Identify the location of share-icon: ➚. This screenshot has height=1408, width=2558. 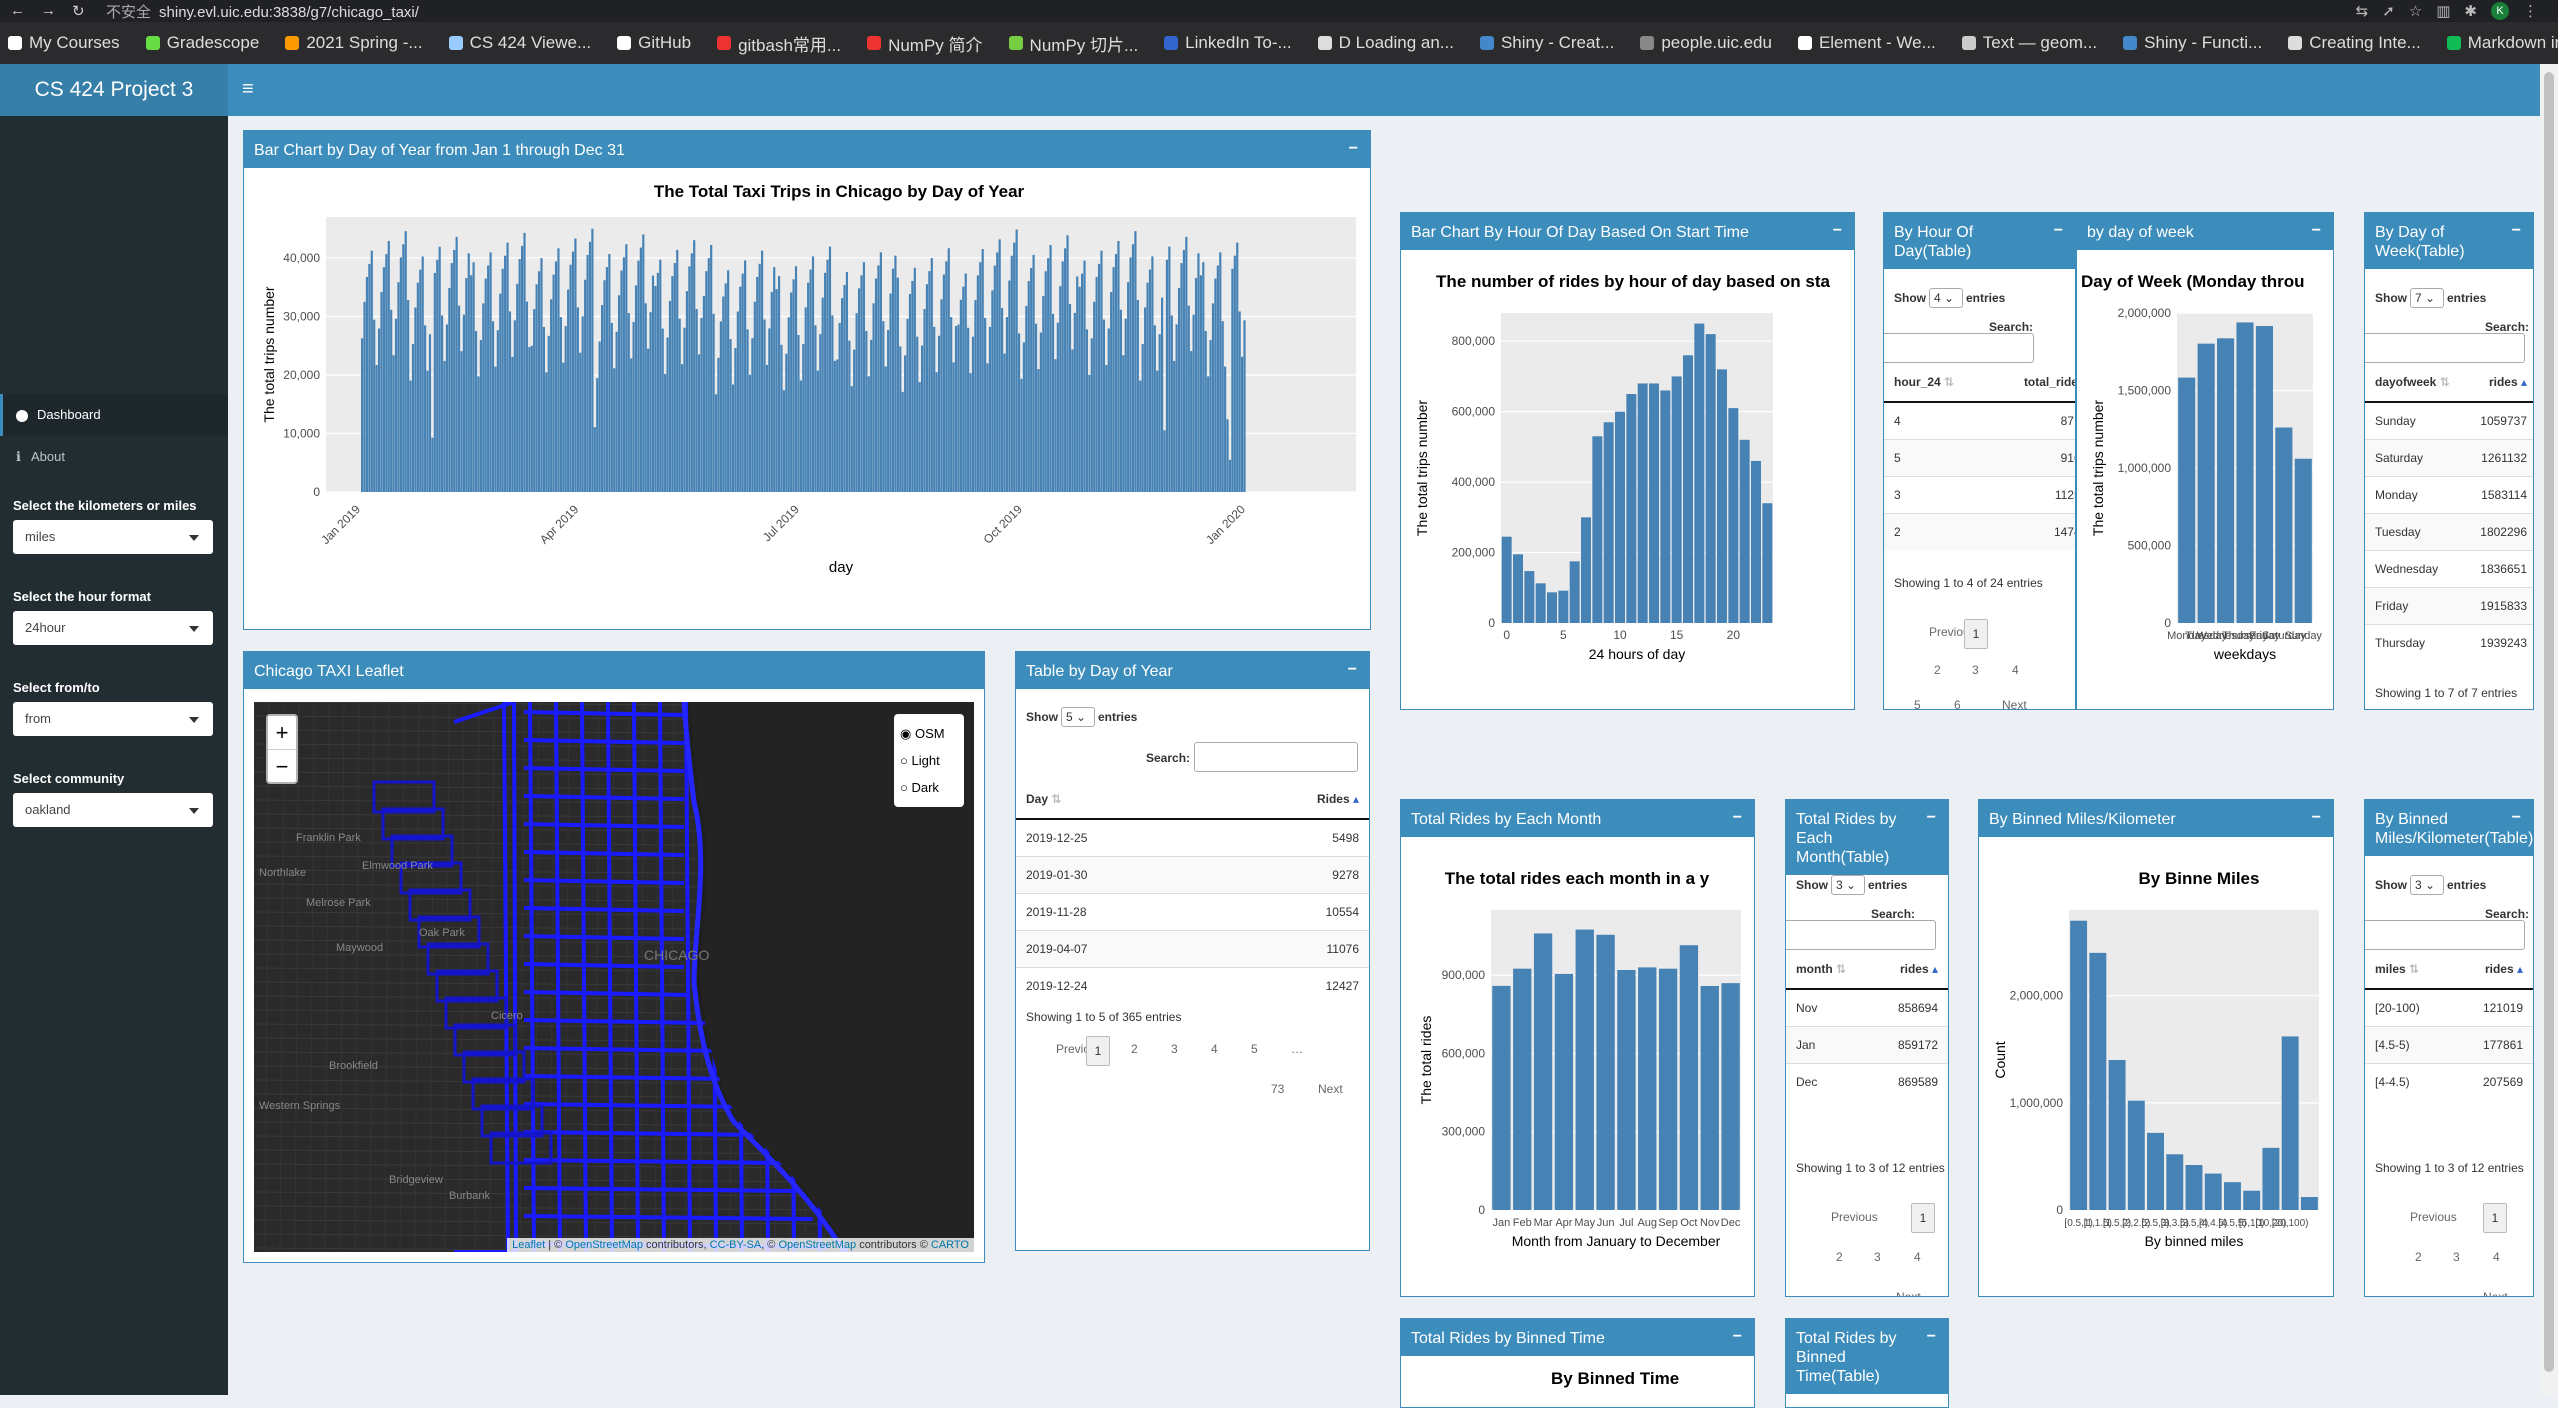
(2388, 11).